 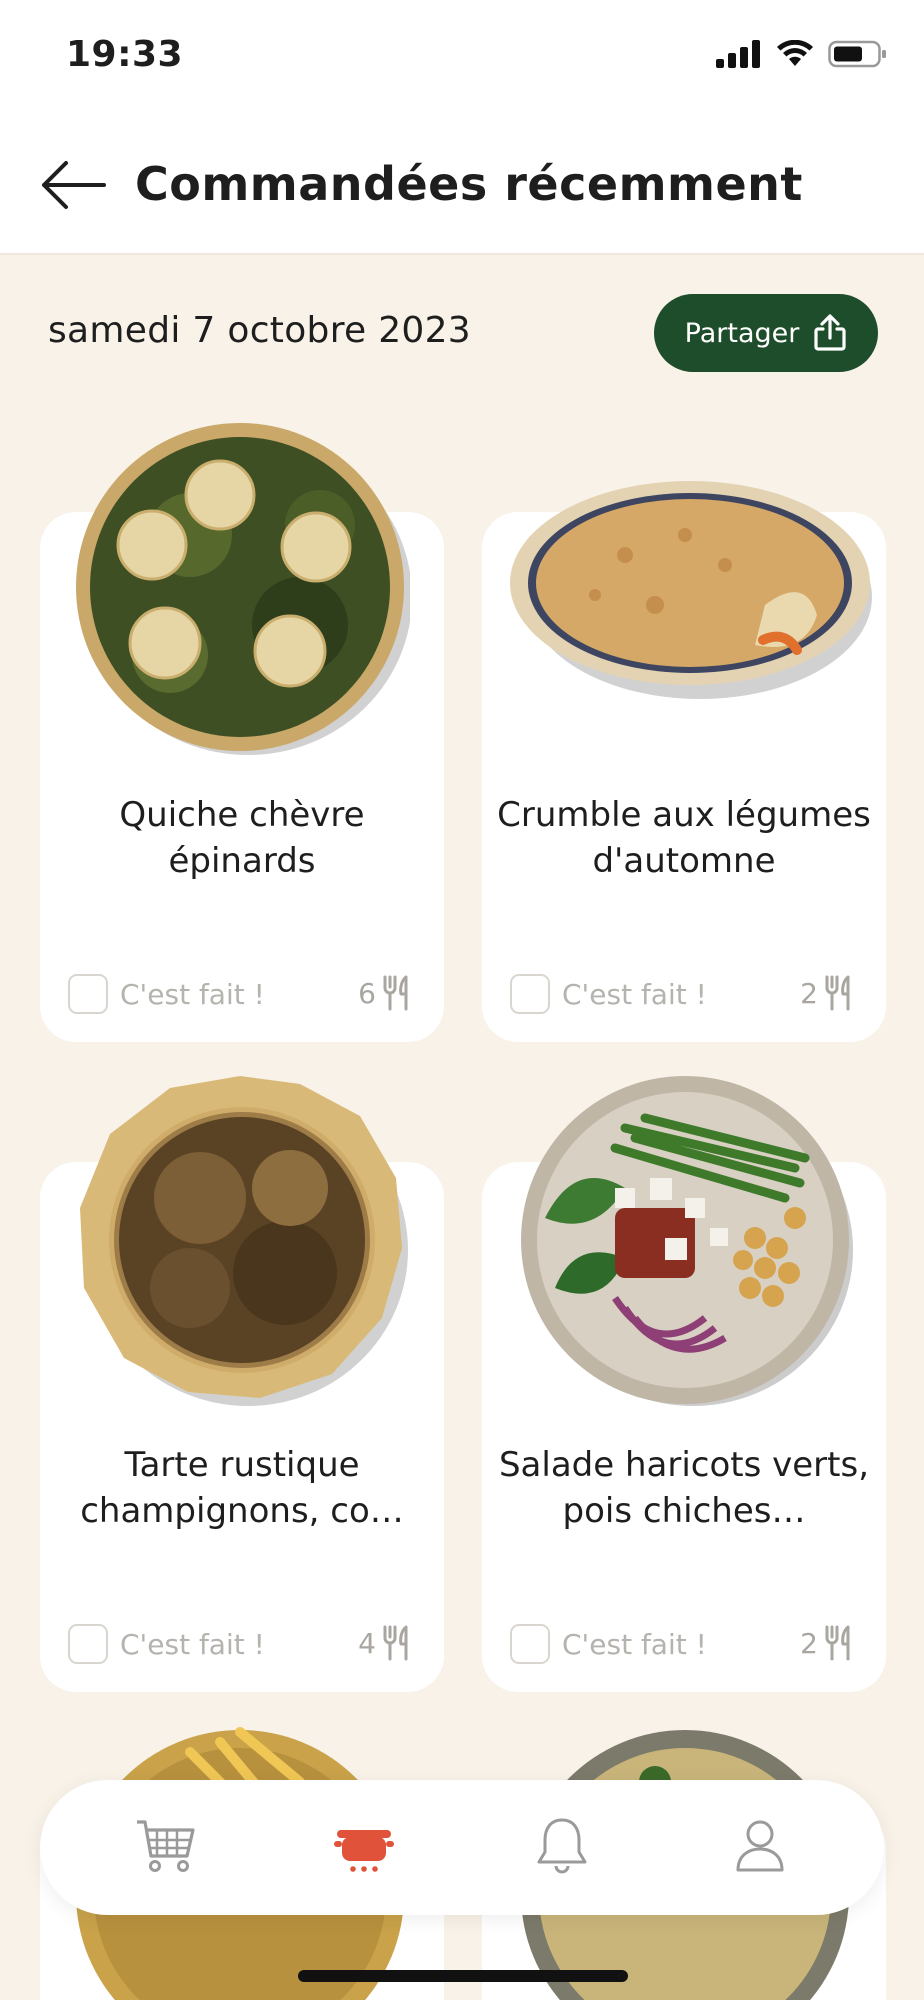 I want to click on user-icon, so click(x=760, y=1846).